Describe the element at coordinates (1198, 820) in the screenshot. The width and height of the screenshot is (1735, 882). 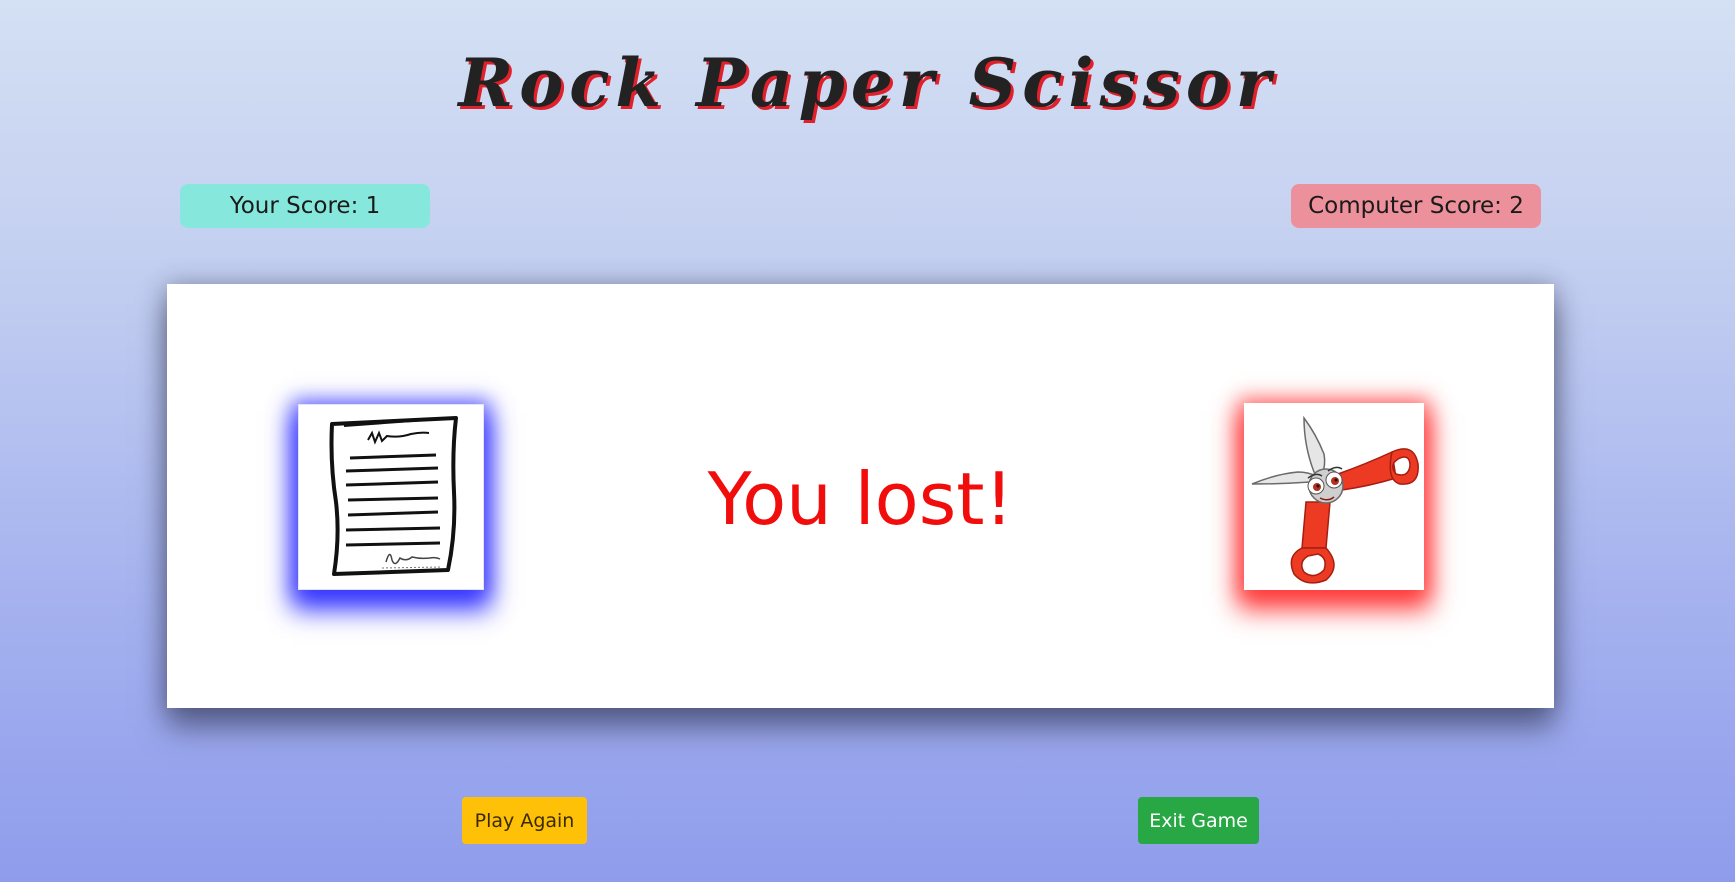
I see `exit-game-button: Exit Game` at that location.